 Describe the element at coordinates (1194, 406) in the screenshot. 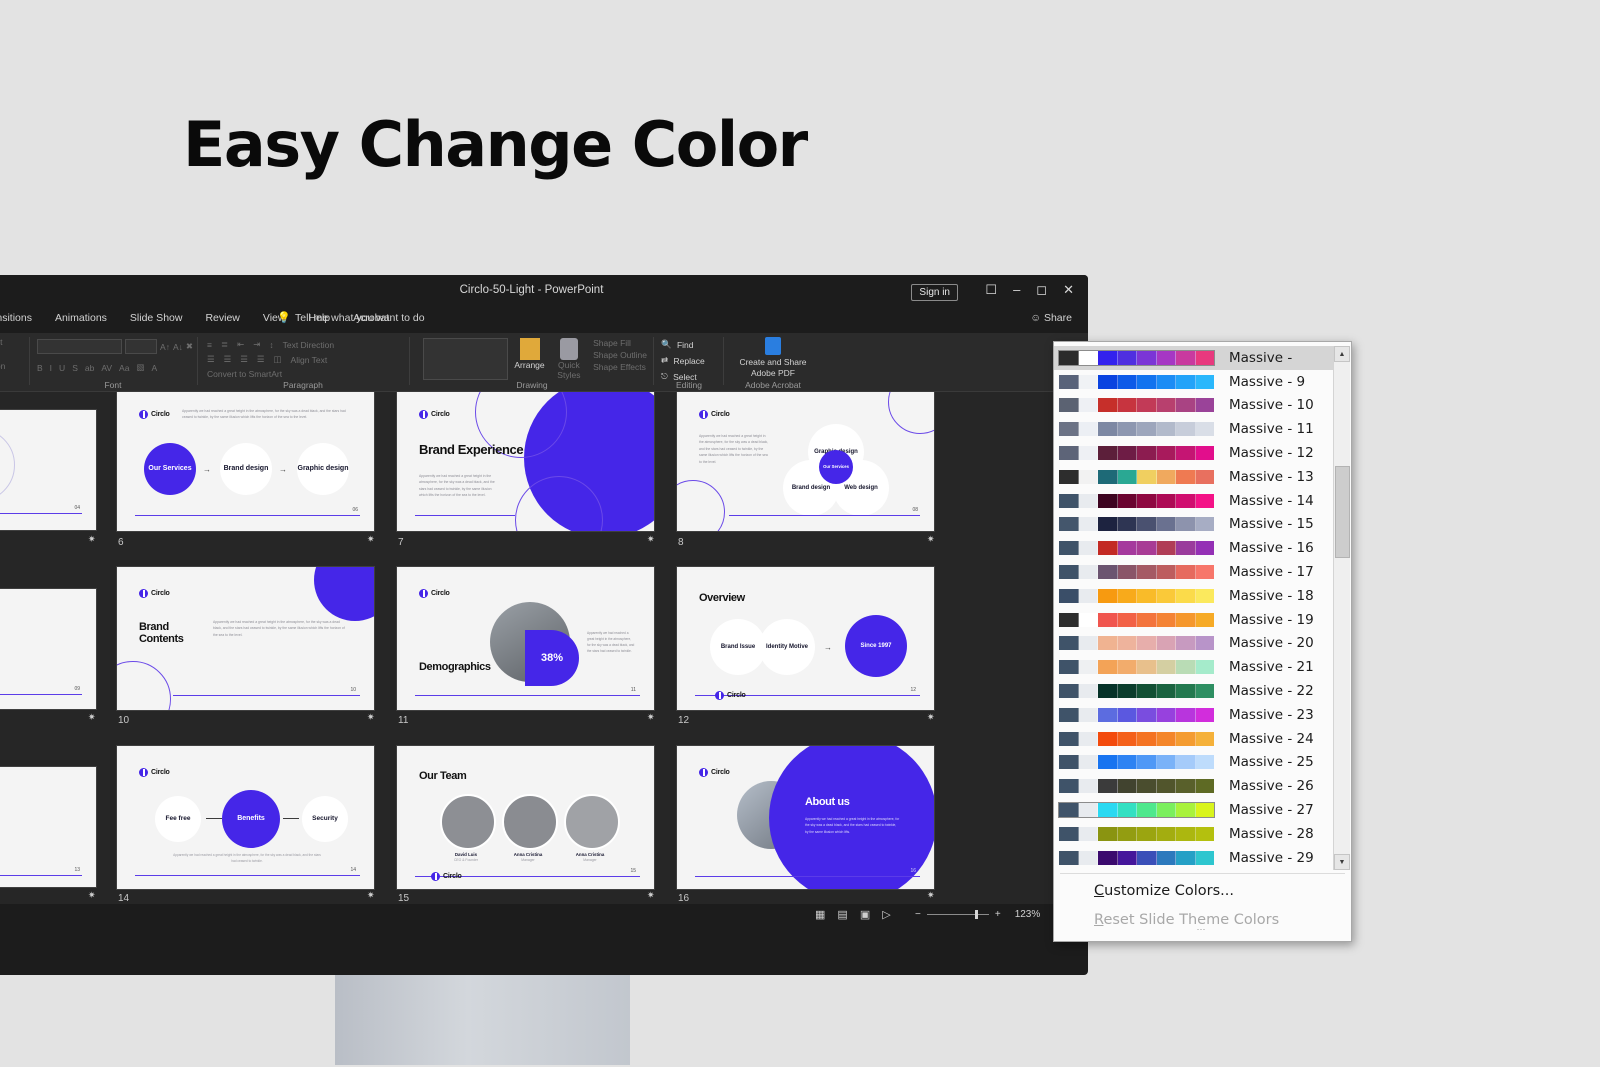

I see `theme-color-row: Massive - 10` at that location.